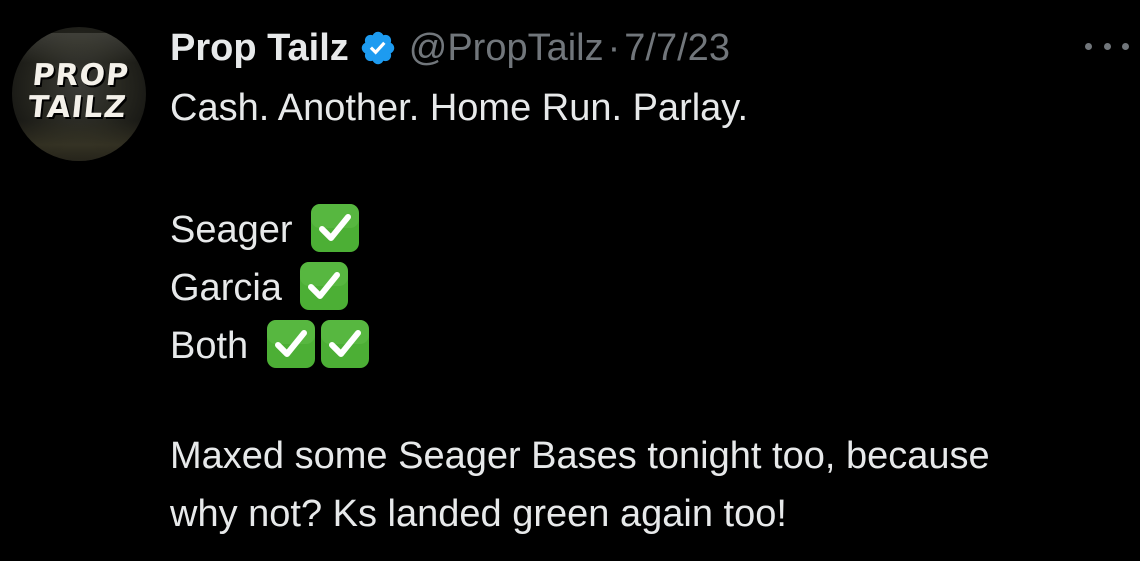 This screenshot has width=1140, height=561. What do you see at coordinates (77, 107) in the screenshot?
I see `avatar-logo-line2: TAILZ` at bounding box center [77, 107].